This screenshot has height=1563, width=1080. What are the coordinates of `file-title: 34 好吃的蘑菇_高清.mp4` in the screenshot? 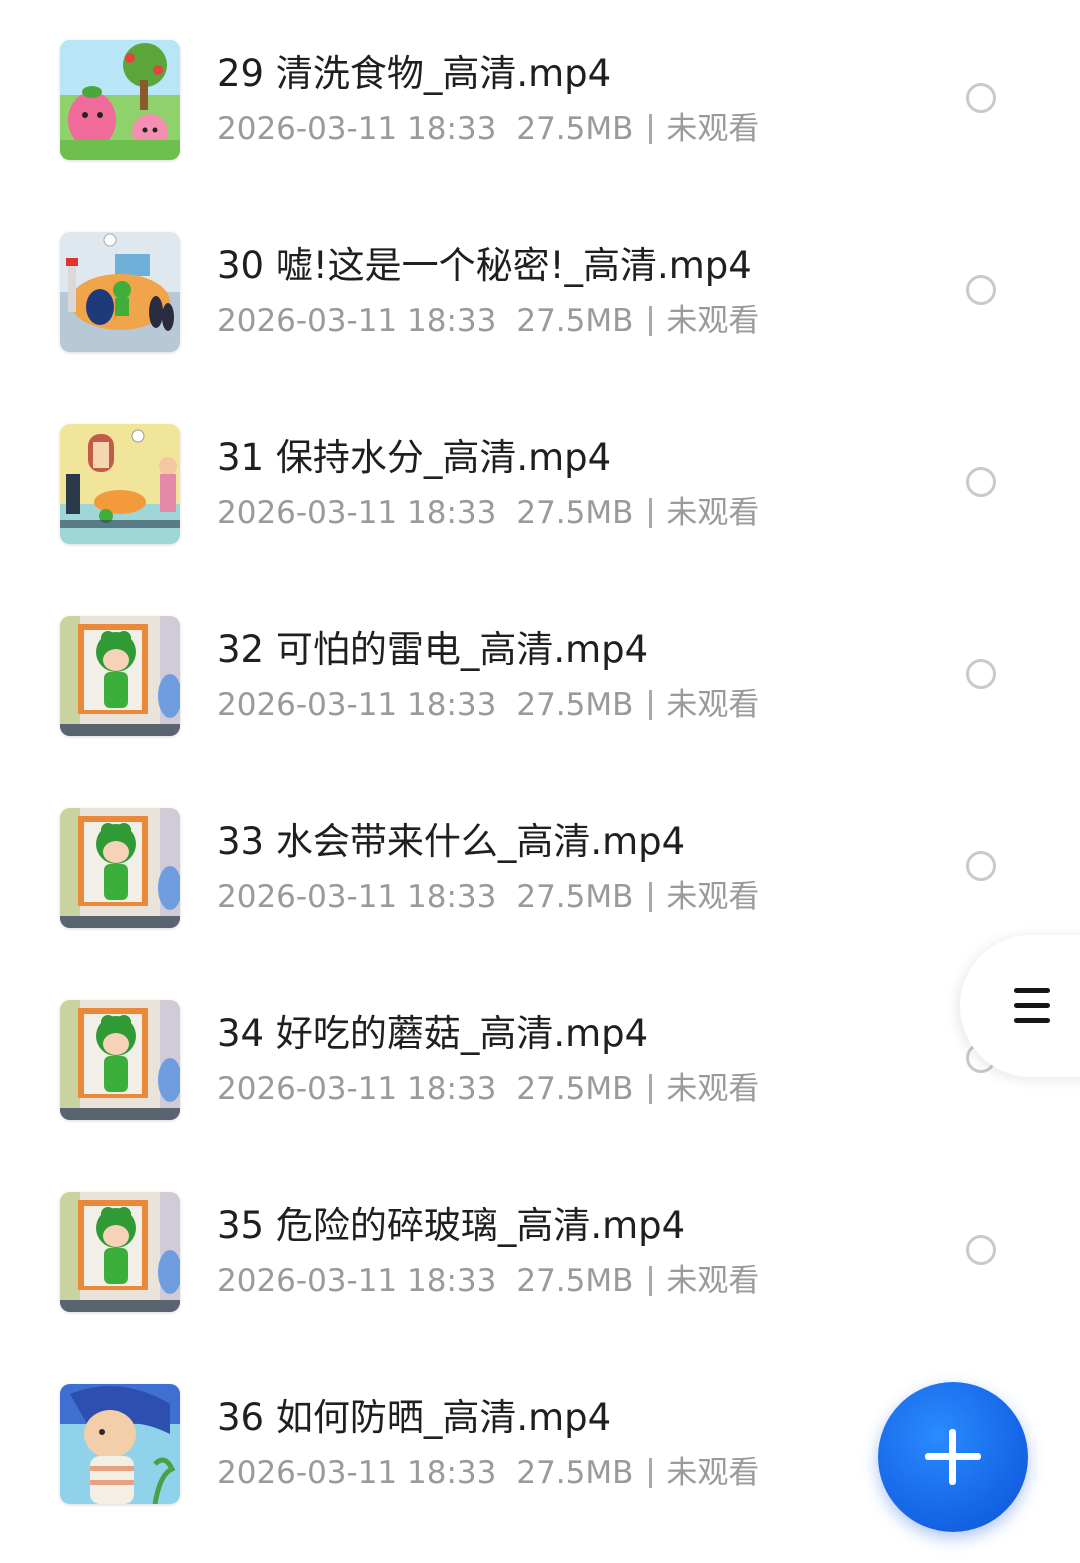 It's located at (433, 1033).